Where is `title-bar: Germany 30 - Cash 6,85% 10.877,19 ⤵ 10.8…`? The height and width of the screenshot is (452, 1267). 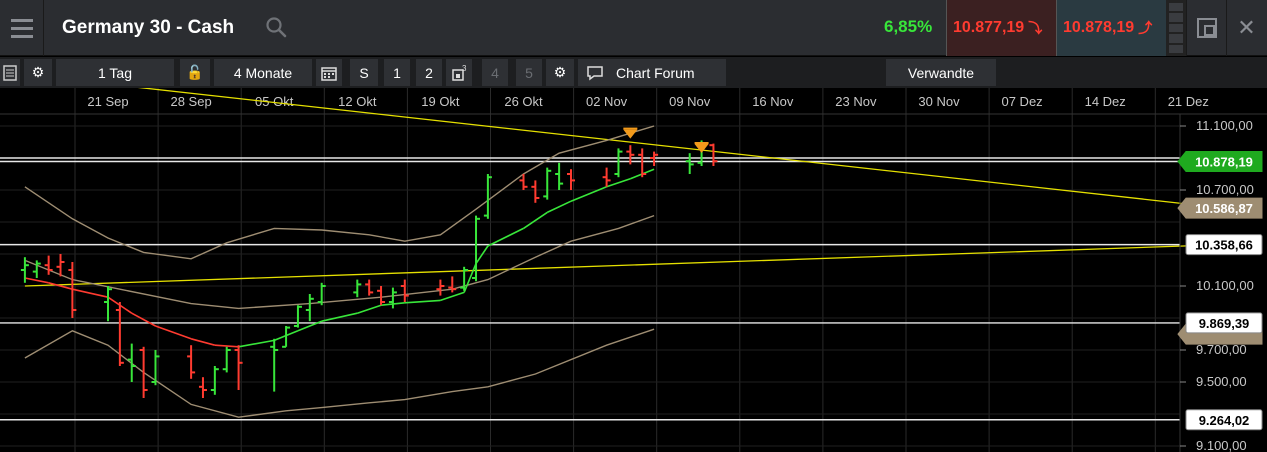
title-bar: Germany 30 - Cash 6,85% 10.877,19 ⤵ 10.8… is located at coordinates (633, 28).